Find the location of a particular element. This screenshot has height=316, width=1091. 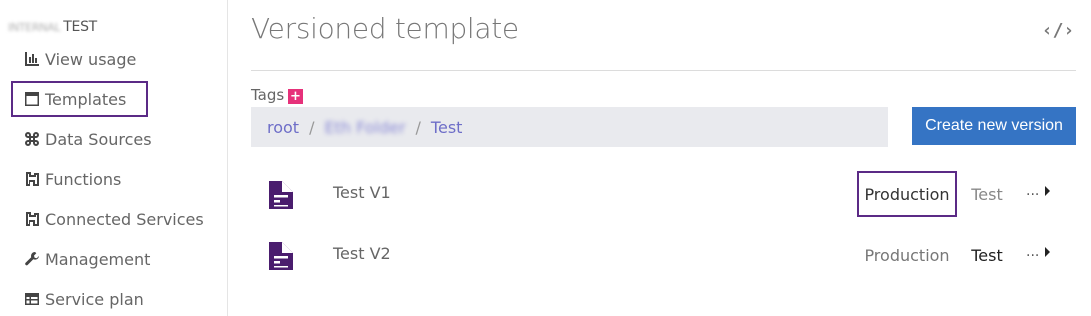

code-toggle-icon: ‹/› is located at coordinates (1058, 30).